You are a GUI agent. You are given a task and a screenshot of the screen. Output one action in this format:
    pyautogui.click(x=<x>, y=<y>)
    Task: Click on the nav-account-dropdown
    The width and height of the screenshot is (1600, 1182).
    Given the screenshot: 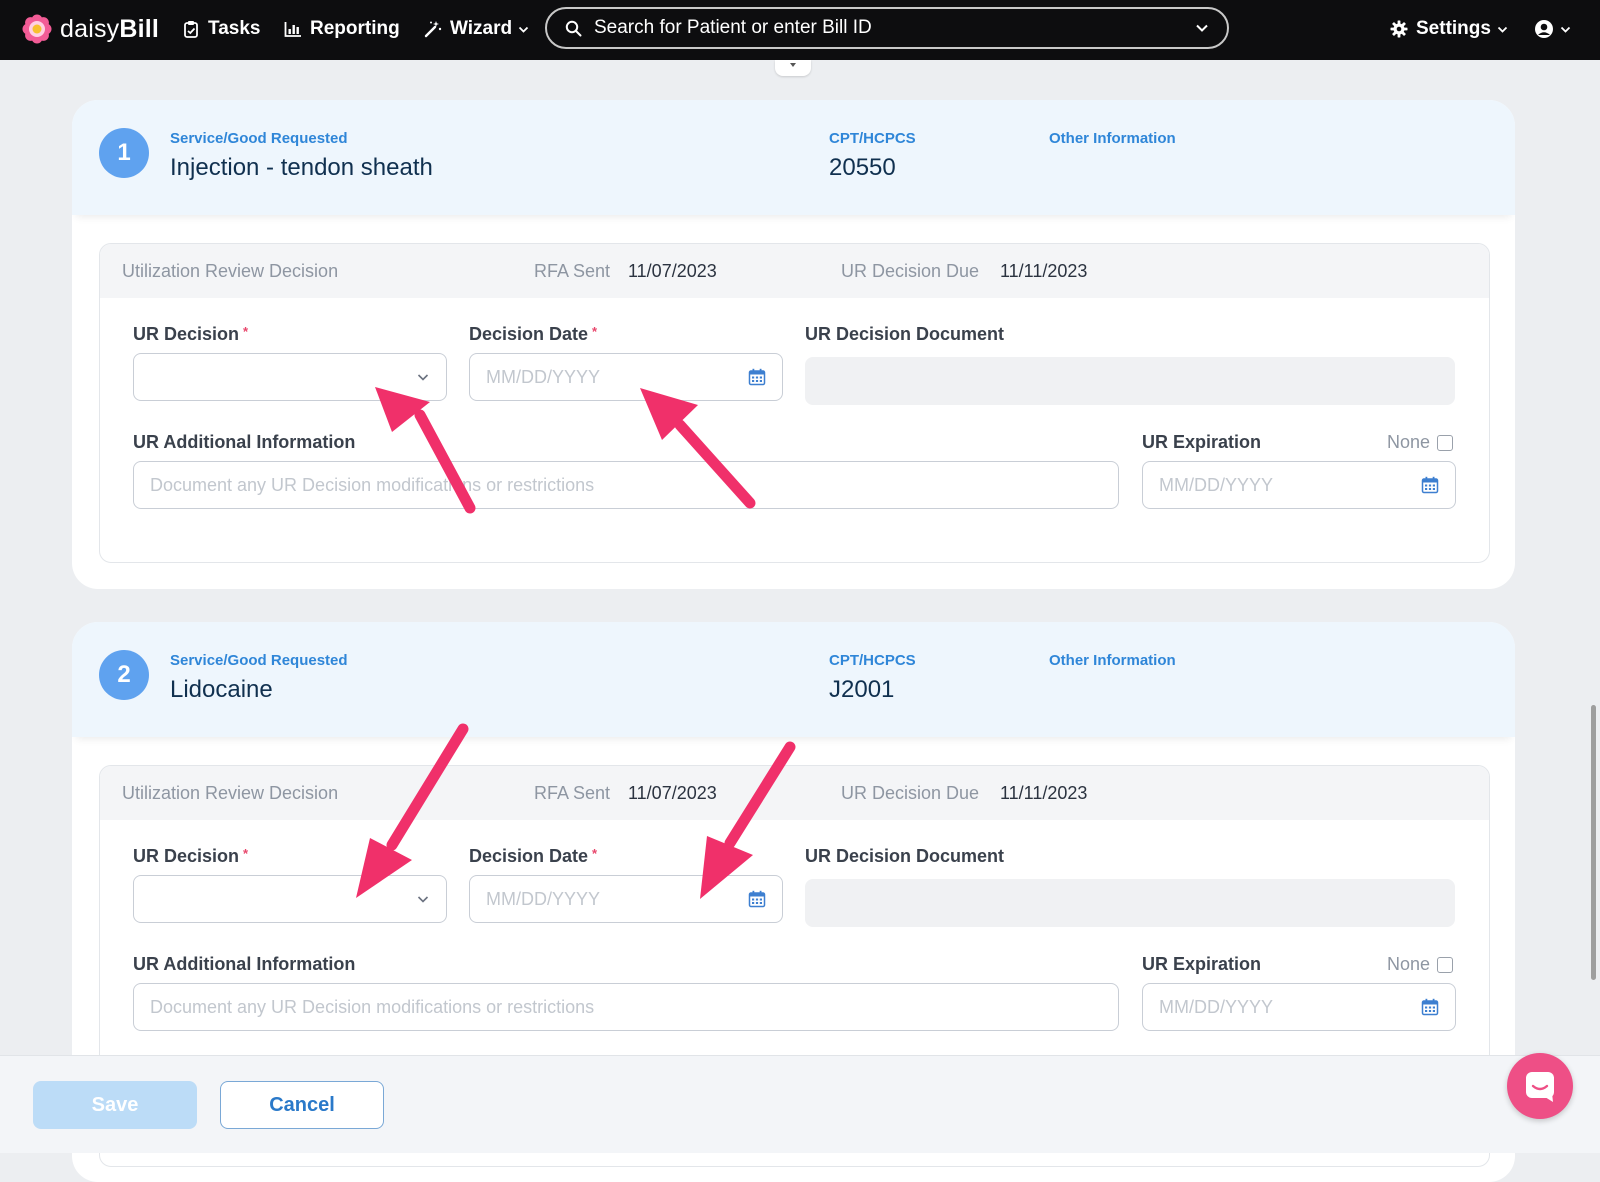 What is the action you would take?
    pyautogui.click(x=1552, y=29)
    